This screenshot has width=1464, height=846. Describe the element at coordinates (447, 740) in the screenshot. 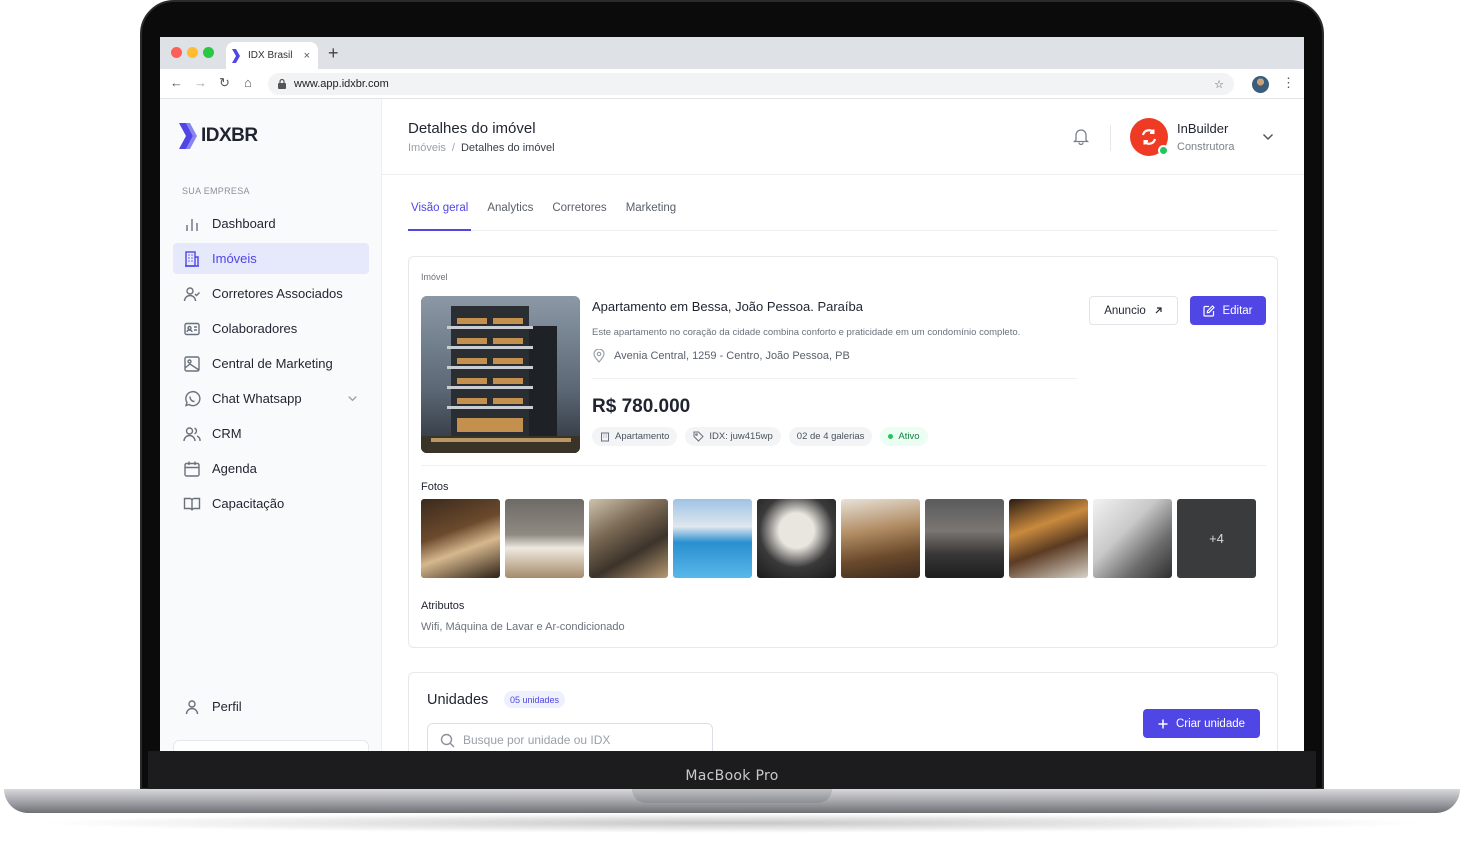

I see `search-icon` at that location.